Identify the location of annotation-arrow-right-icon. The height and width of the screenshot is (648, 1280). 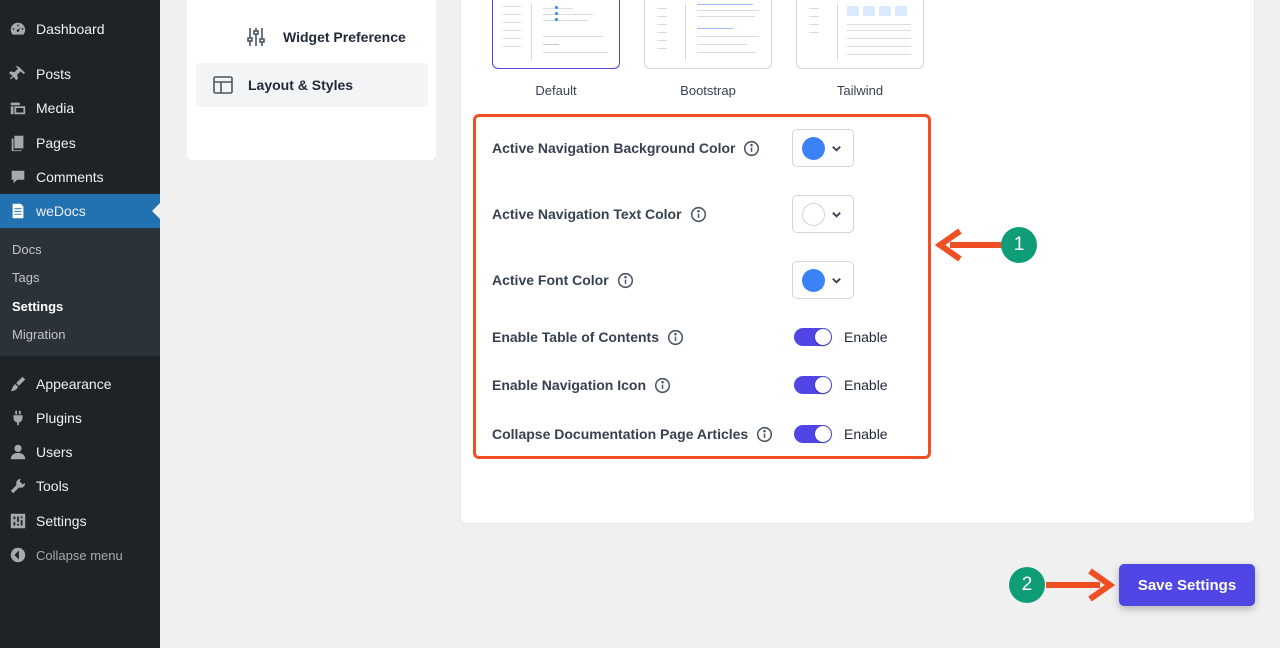
(1081, 585).